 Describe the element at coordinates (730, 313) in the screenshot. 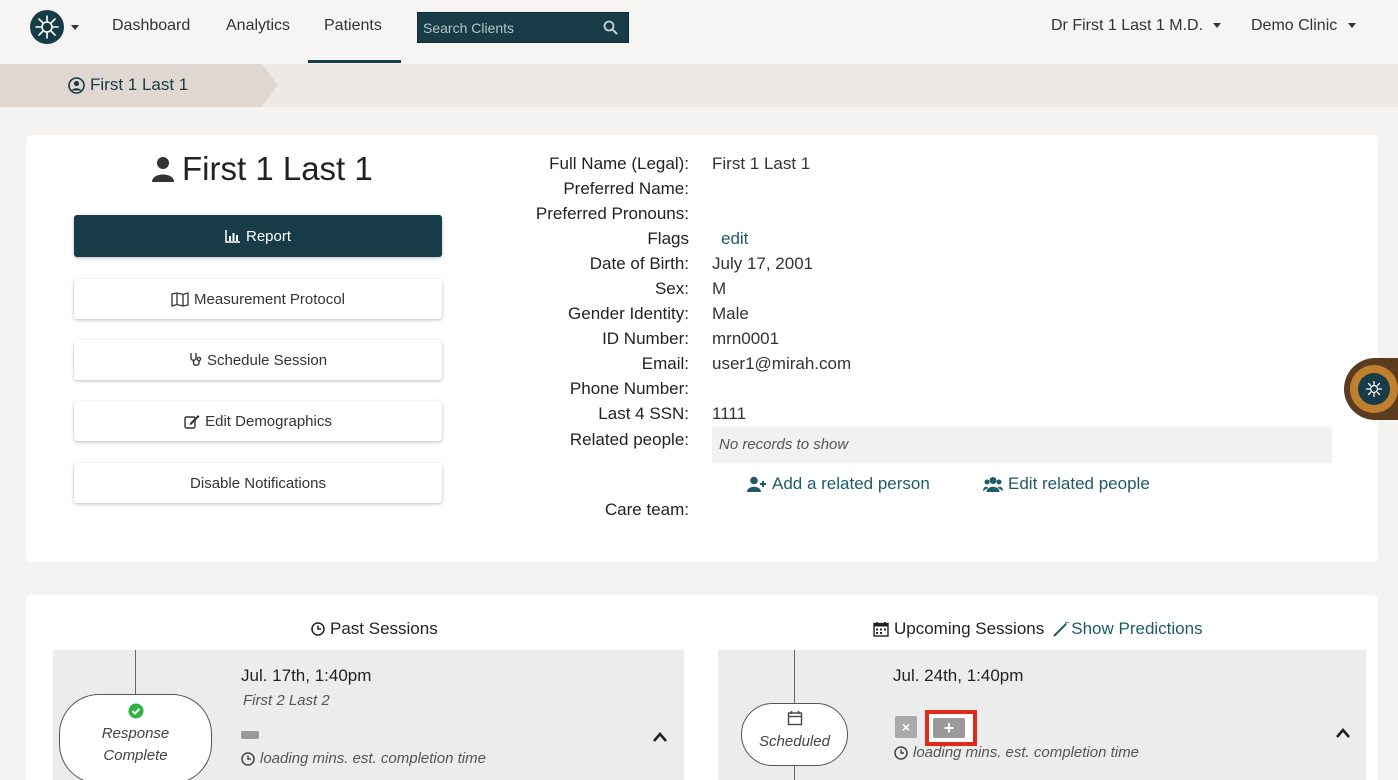

I see `gender-identity-value: Male` at that location.